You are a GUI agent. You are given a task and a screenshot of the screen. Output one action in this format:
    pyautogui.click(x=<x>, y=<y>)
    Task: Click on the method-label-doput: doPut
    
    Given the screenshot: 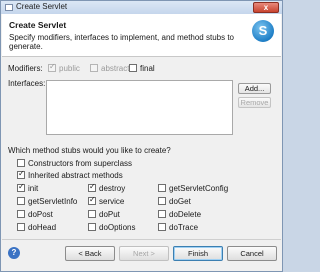 What is the action you would take?
    pyautogui.click(x=109, y=214)
    